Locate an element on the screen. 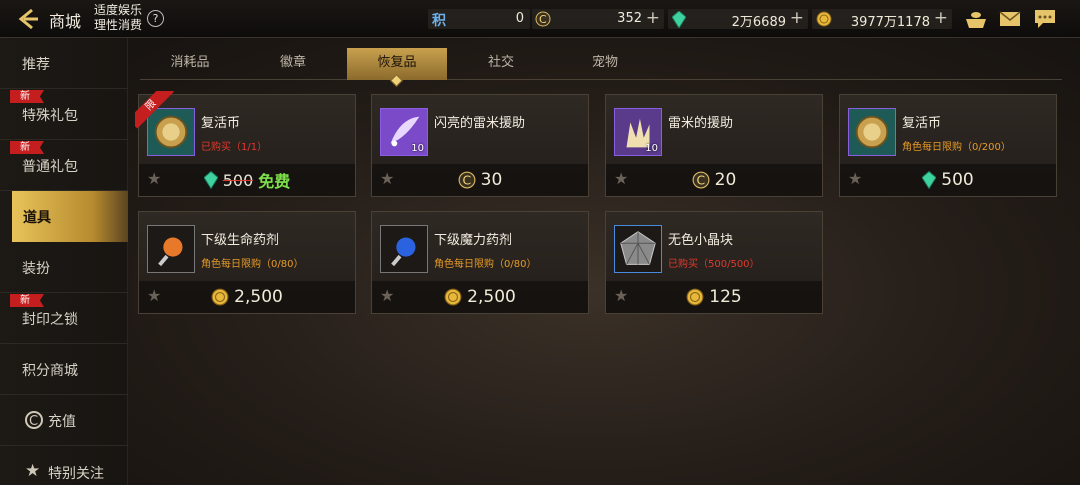 The height and width of the screenshot is (485, 1080). price-bar: ★ C 20 is located at coordinates (714, 180).